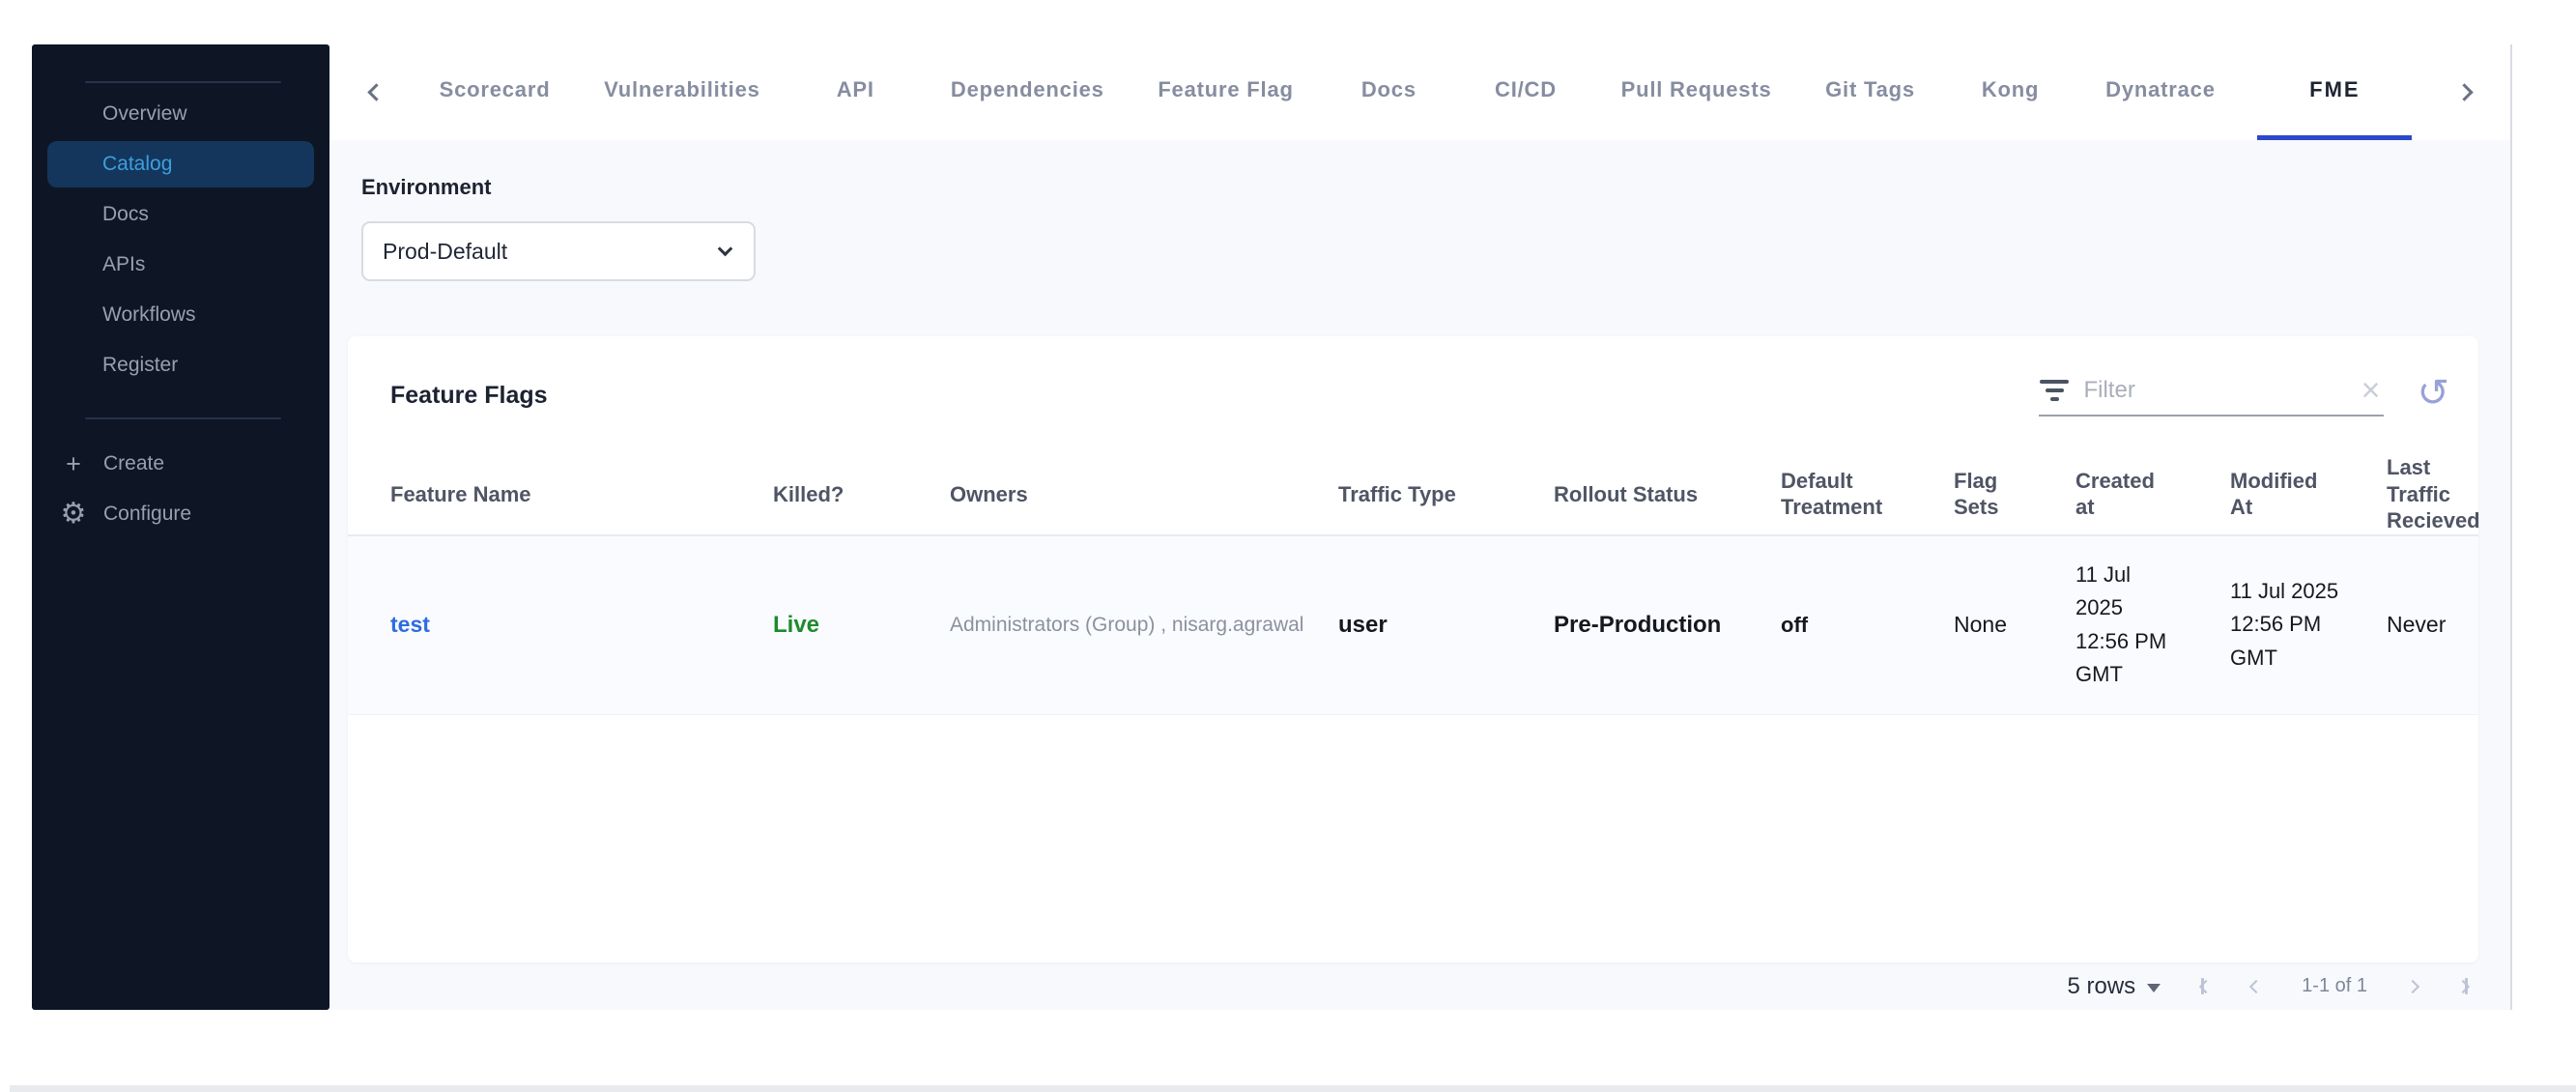 This screenshot has height=1092, width=2576. What do you see at coordinates (126, 214) in the screenshot?
I see `sidebar-item-label: Docs` at bounding box center [126, 214].